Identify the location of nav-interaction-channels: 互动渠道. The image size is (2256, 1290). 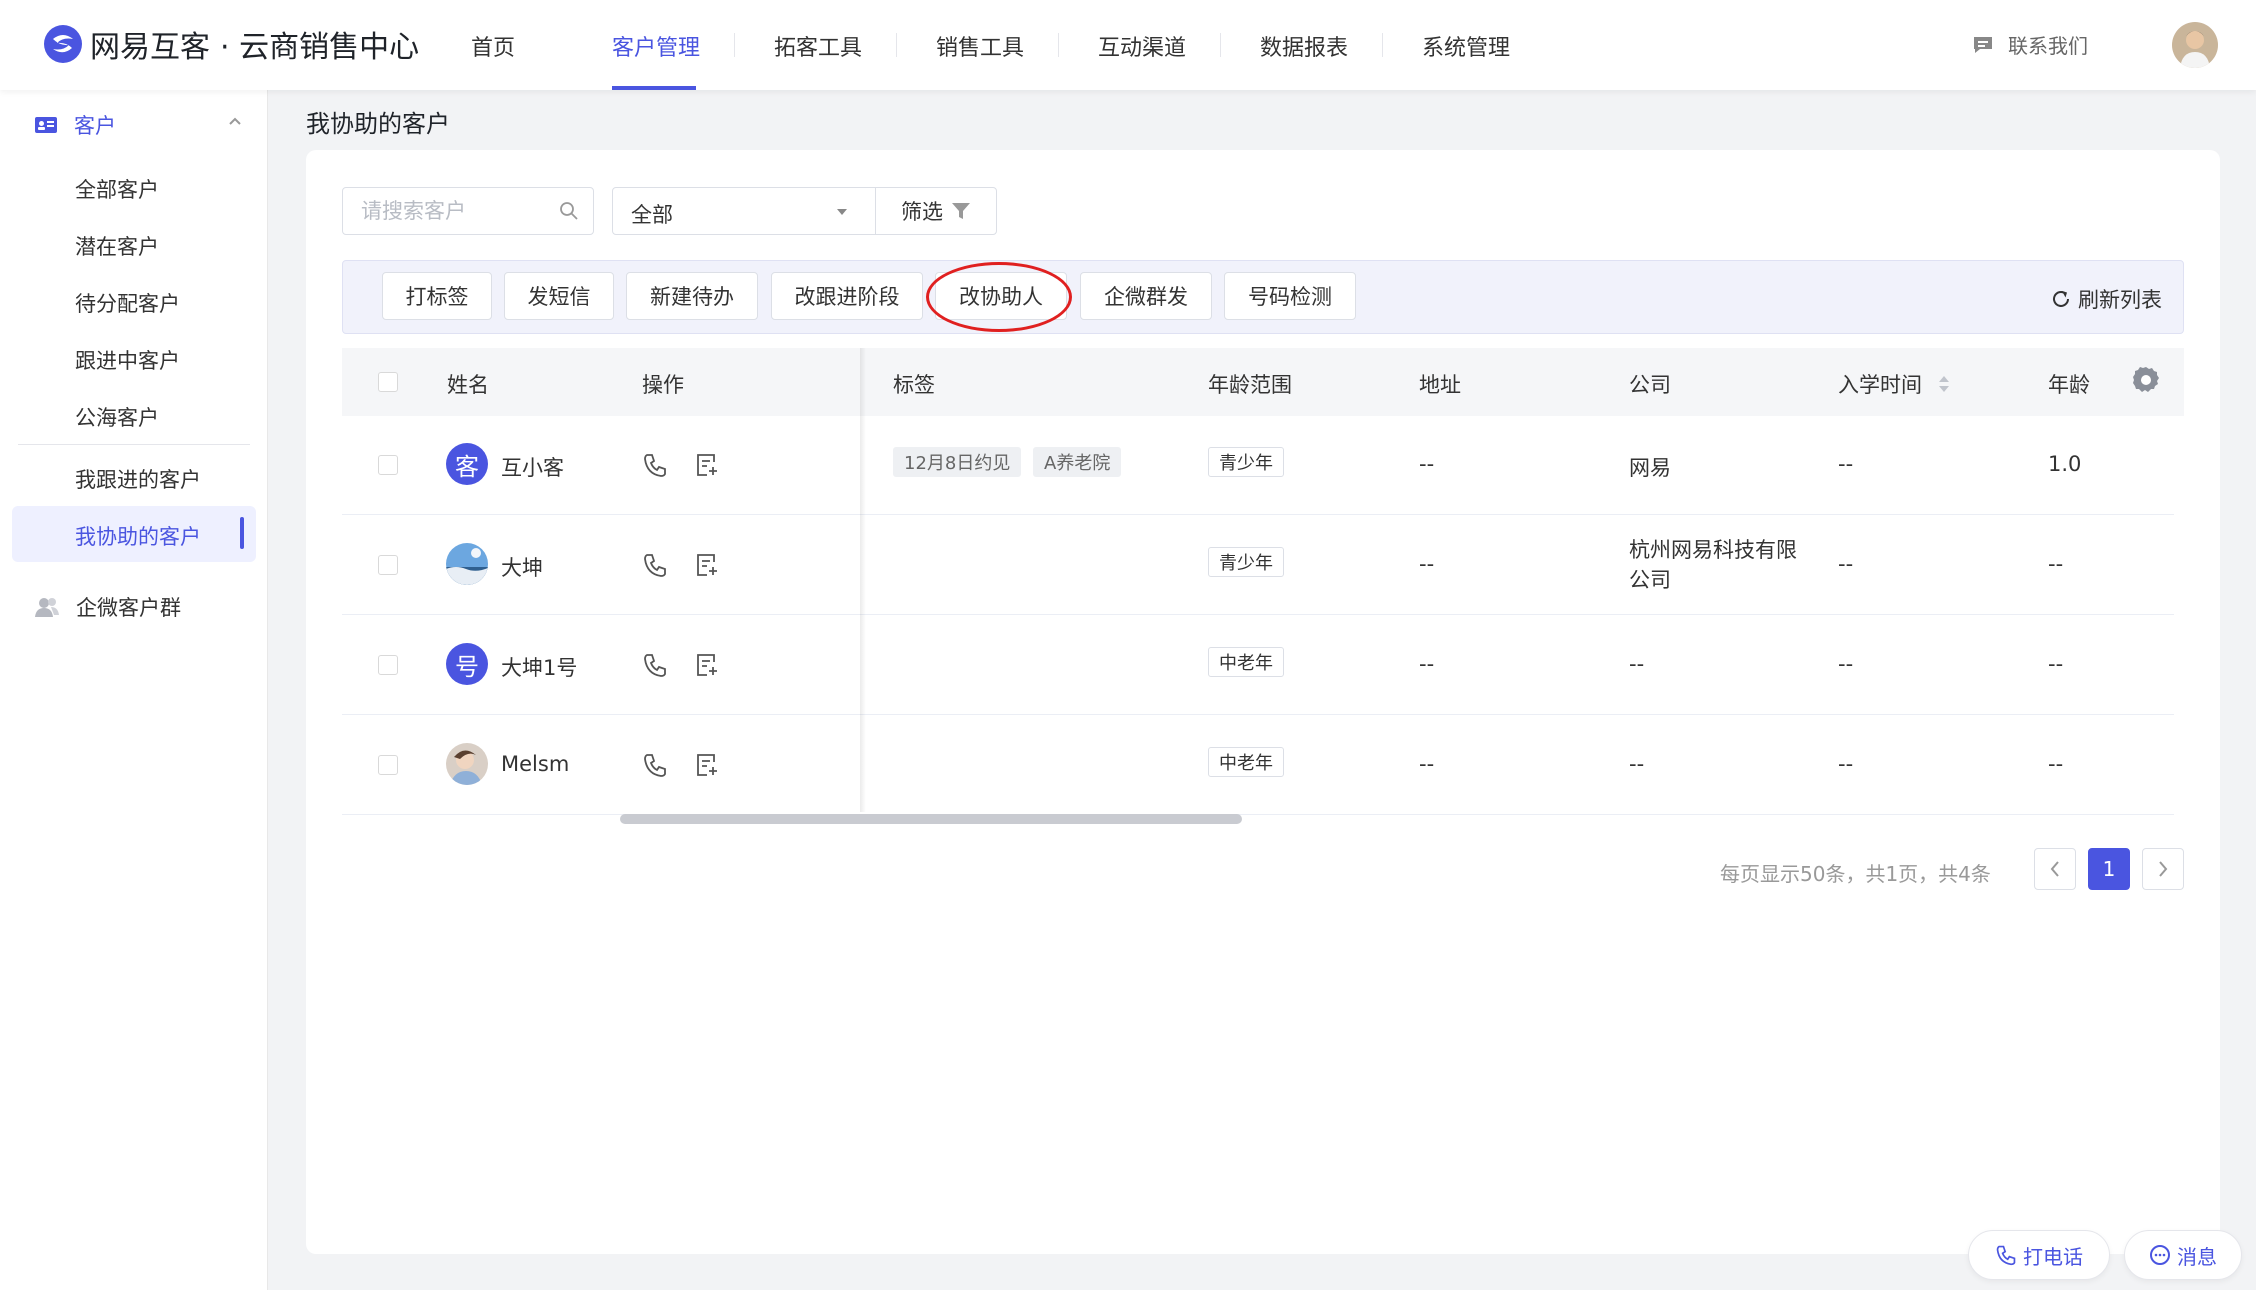
(1142, 46).